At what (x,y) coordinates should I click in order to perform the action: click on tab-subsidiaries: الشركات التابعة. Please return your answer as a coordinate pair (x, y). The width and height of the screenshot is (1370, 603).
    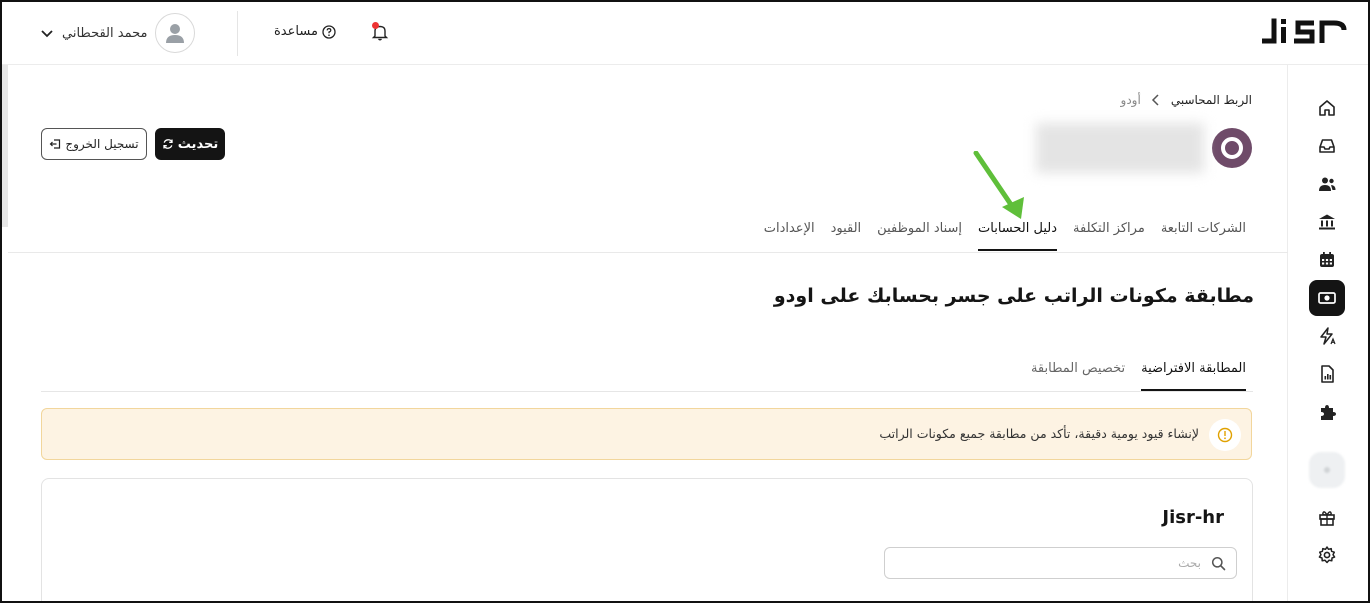
    Looking at the image, I should click on (1203, 232).